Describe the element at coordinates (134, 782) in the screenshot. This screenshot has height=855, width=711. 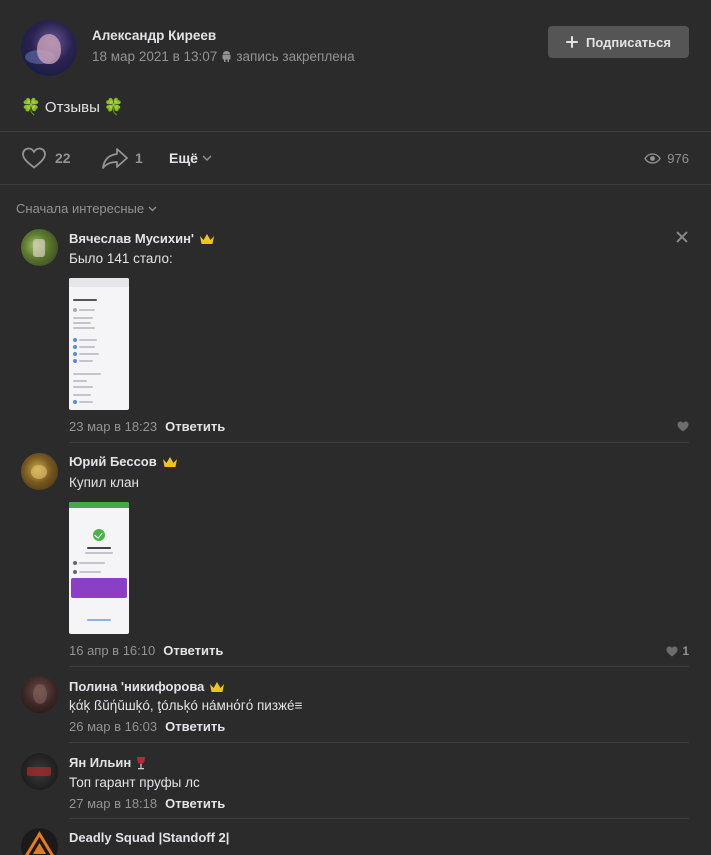
I see `comment-text: Топ гарант пруфы лс` at that location.